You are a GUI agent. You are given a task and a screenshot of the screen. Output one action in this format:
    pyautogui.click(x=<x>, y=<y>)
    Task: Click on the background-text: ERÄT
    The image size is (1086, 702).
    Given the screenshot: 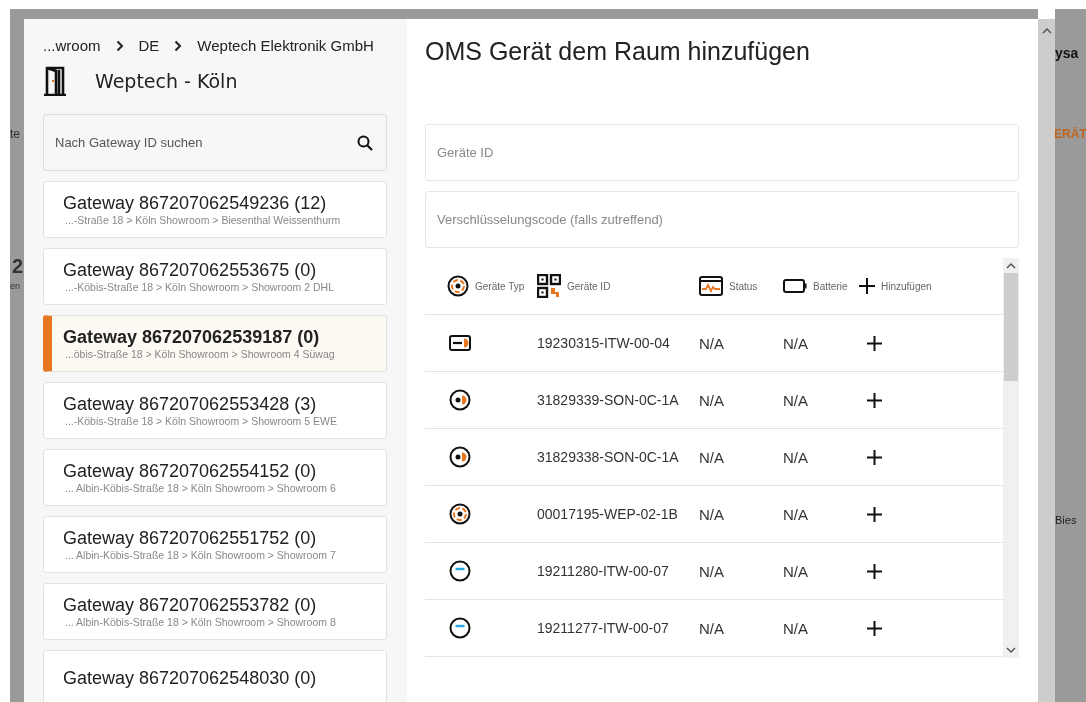 What is the action you would take?
    pyautogui.click(x=1070, y=134)
    